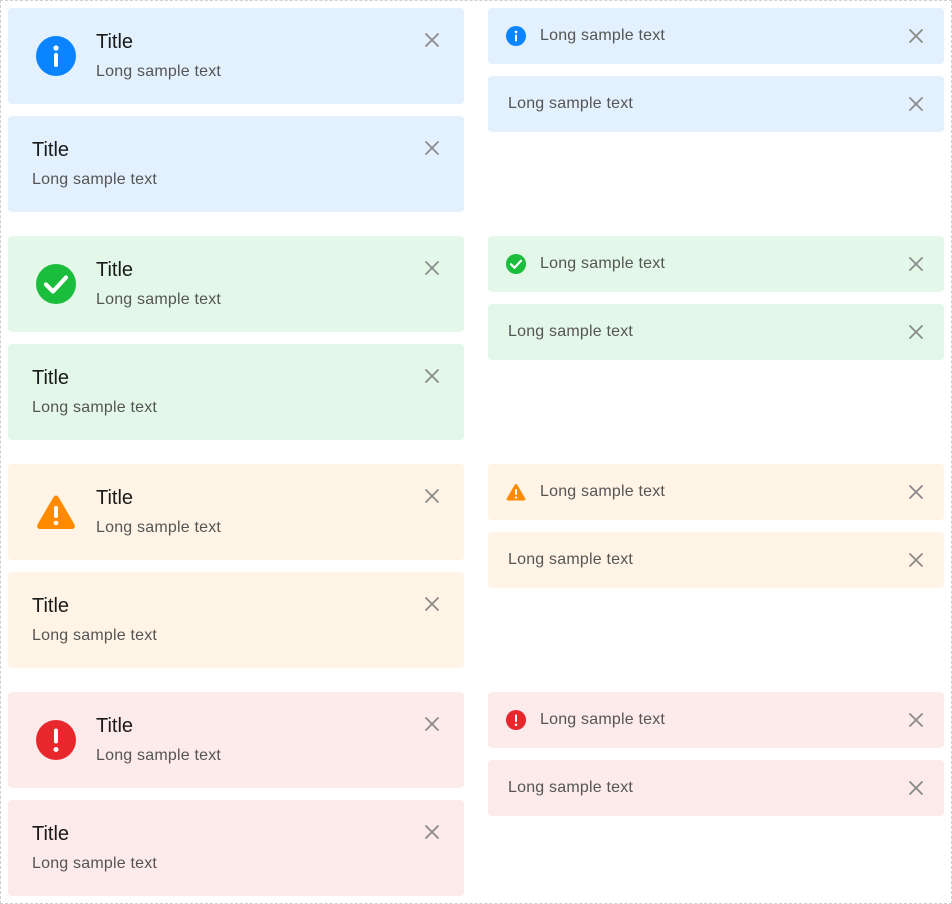 The width and height of the screenshot is (952, 904). What do you see at coordinates (236, 512) in the screenshot?
I see `warning-alert-with-icon: Title Long sample text` at bounding box center [236, 512].